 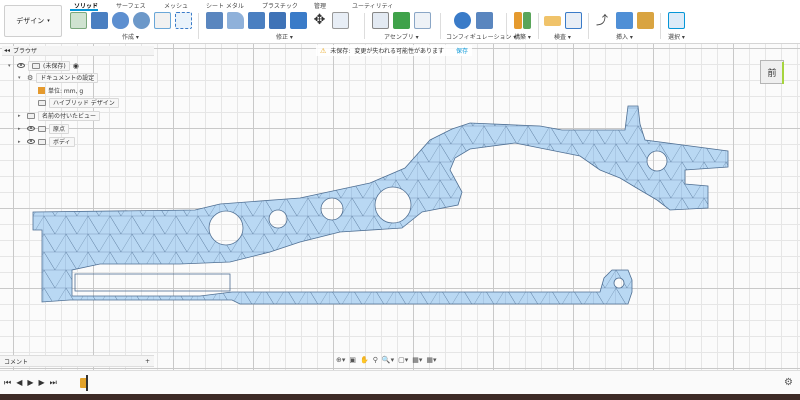 I want to click on go-to-start-icon: ⏮, so click(x=7, y=383).